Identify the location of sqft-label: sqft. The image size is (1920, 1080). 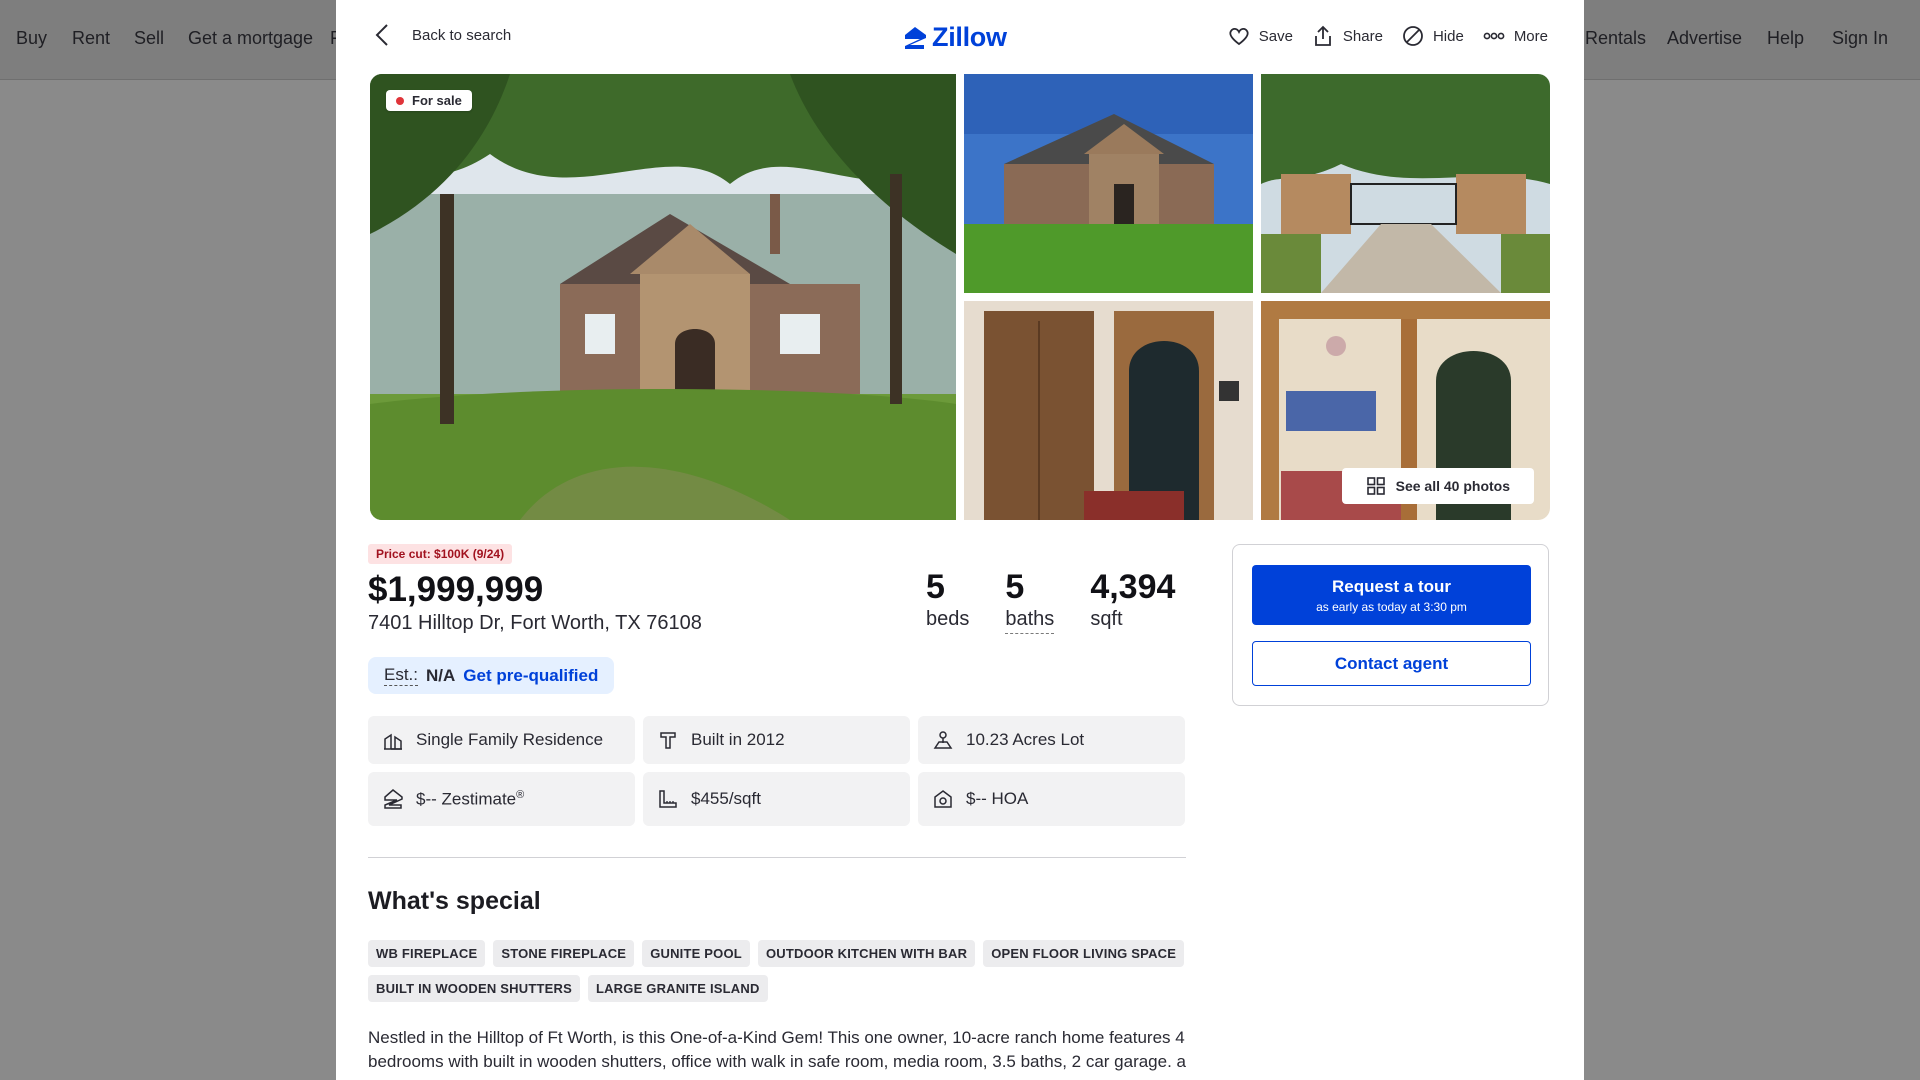
(1106, 618).